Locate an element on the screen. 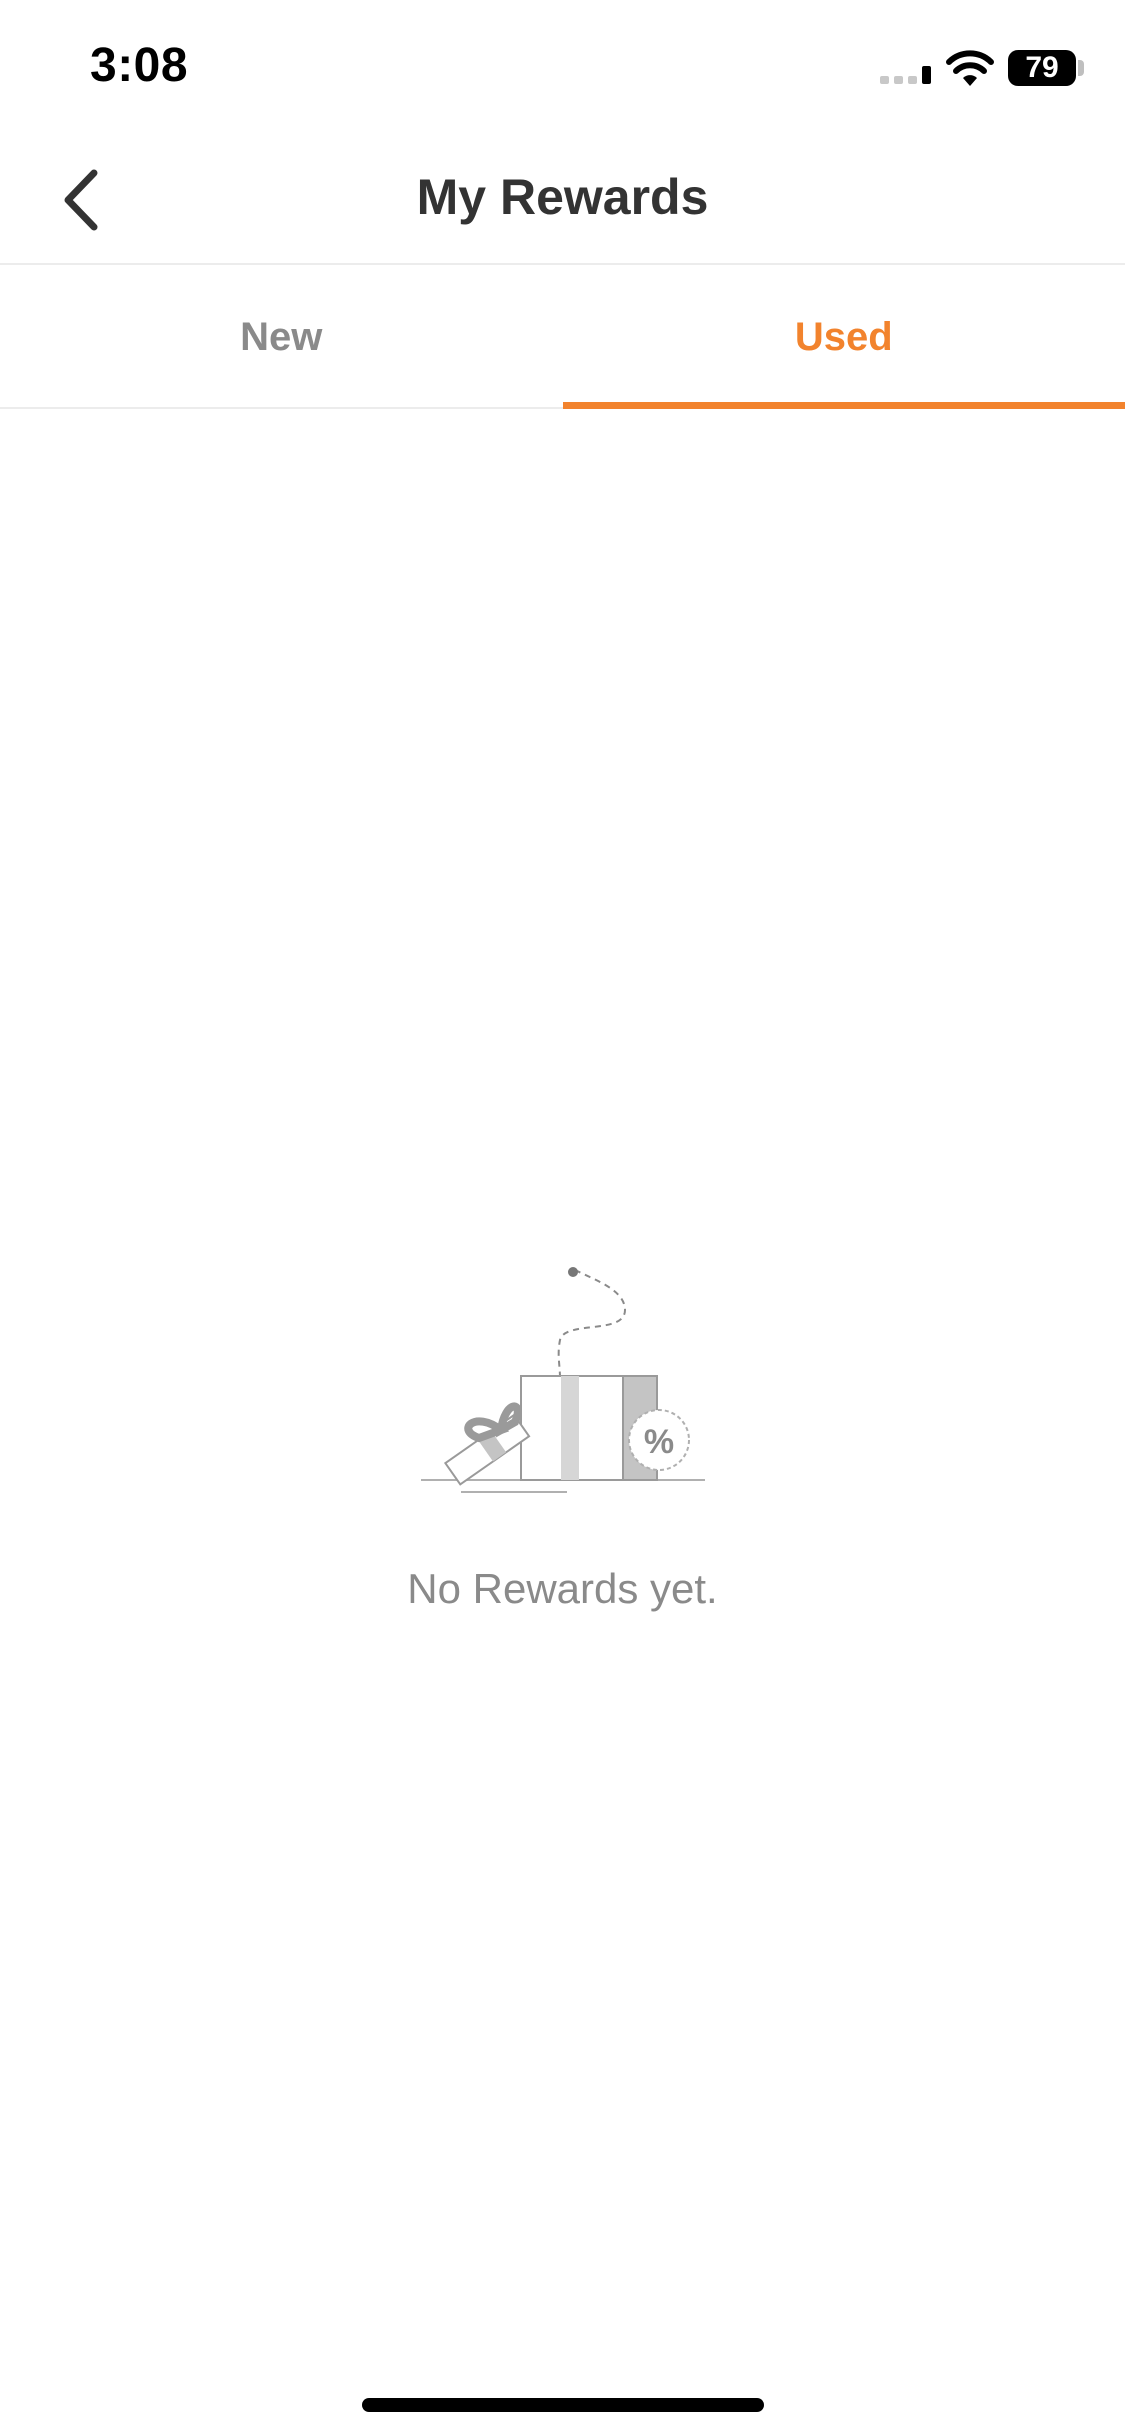  header: My Rewards is located at coordinates (562, 198).